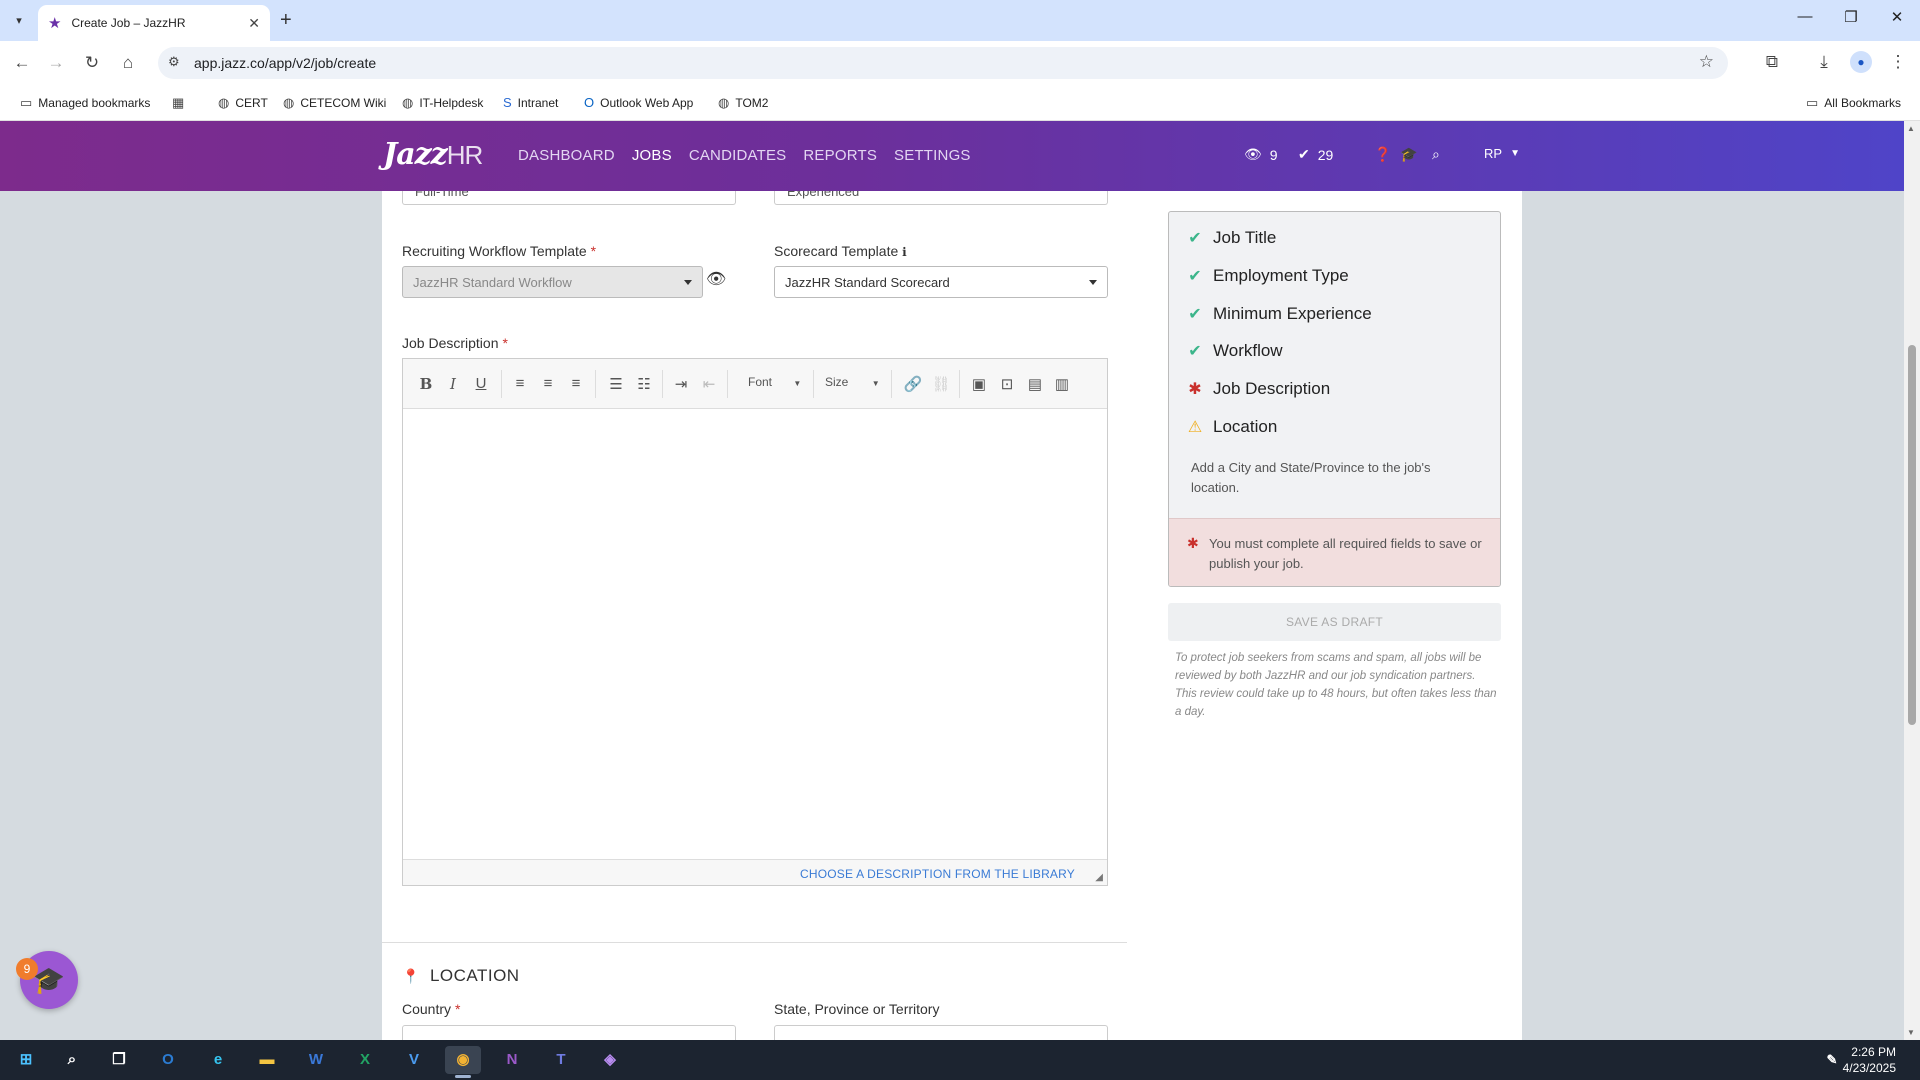  Describe the element at coordinates (1812, 102) in the screenshot. I see `folder-icon: ▭` at that location.